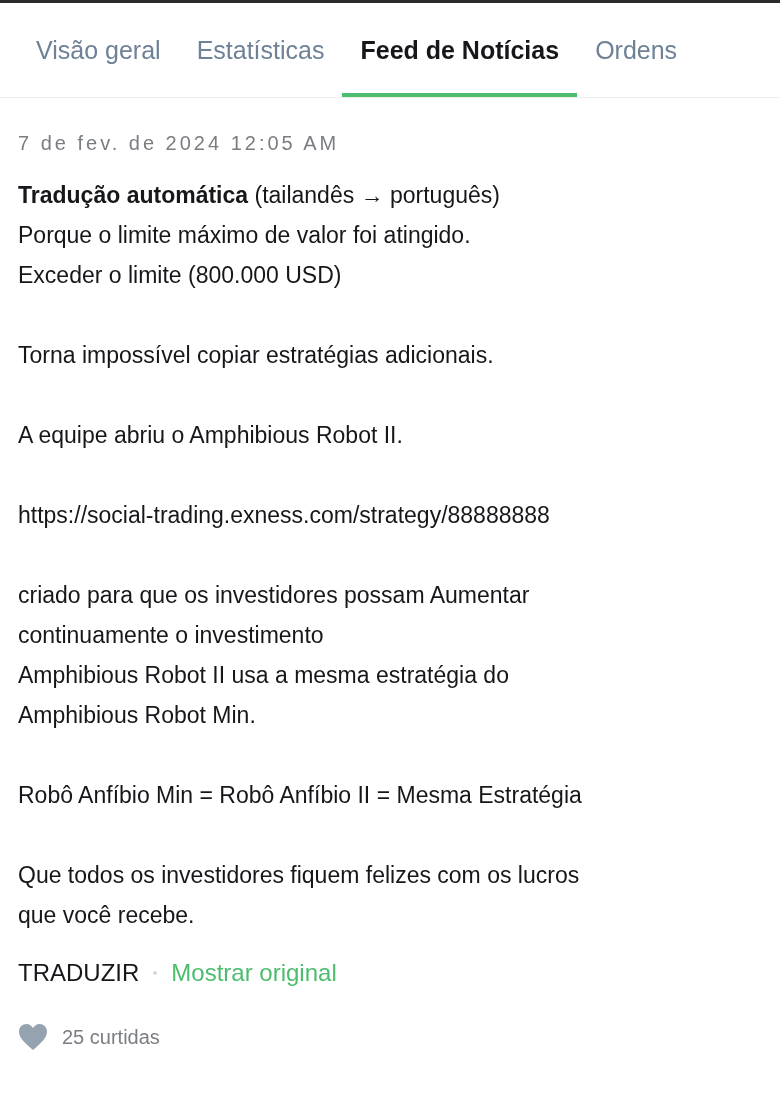  What do you see at coordinates (79, 973) in the screenshot?
I see `translate-link: TRADUZIR` at bounding box center [79, 973].